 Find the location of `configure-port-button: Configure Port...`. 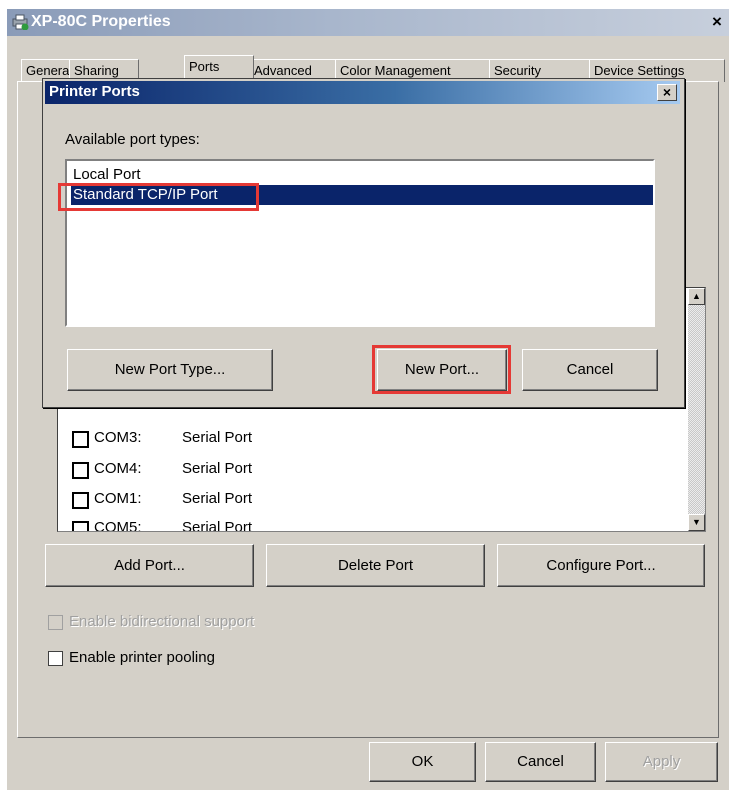

configure-port-button: Configure Port... is located at coordinates (601, 565).